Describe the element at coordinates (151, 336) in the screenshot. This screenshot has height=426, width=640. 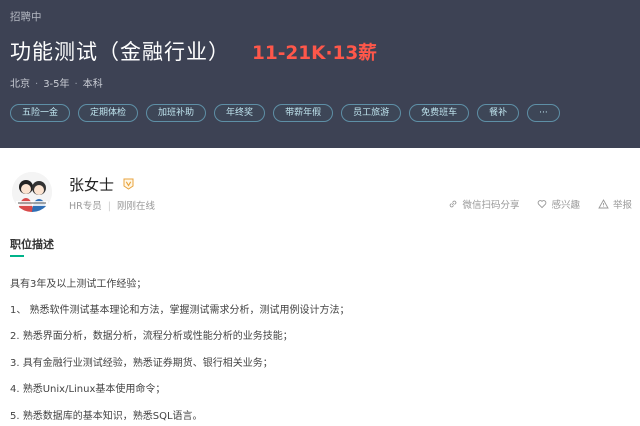
I see `description-line: 2. 熟悉界面分析，数据分析，流程分析或性能分析的业务技能；` at that location.